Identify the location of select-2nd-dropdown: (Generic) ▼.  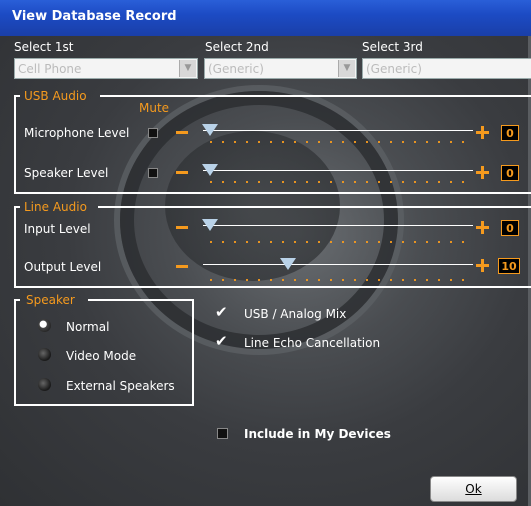
(280, 68).